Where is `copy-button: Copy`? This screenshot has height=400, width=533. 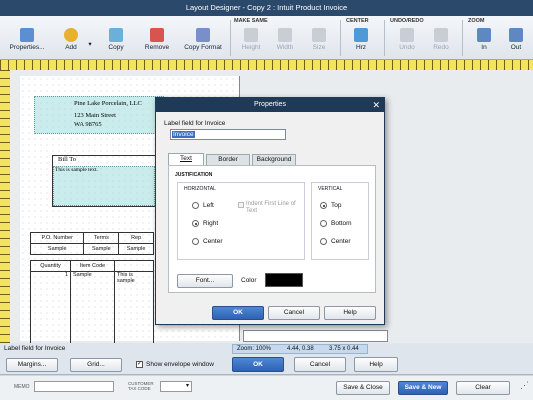 copy-button: Copy is located at coordinates (116, 42).